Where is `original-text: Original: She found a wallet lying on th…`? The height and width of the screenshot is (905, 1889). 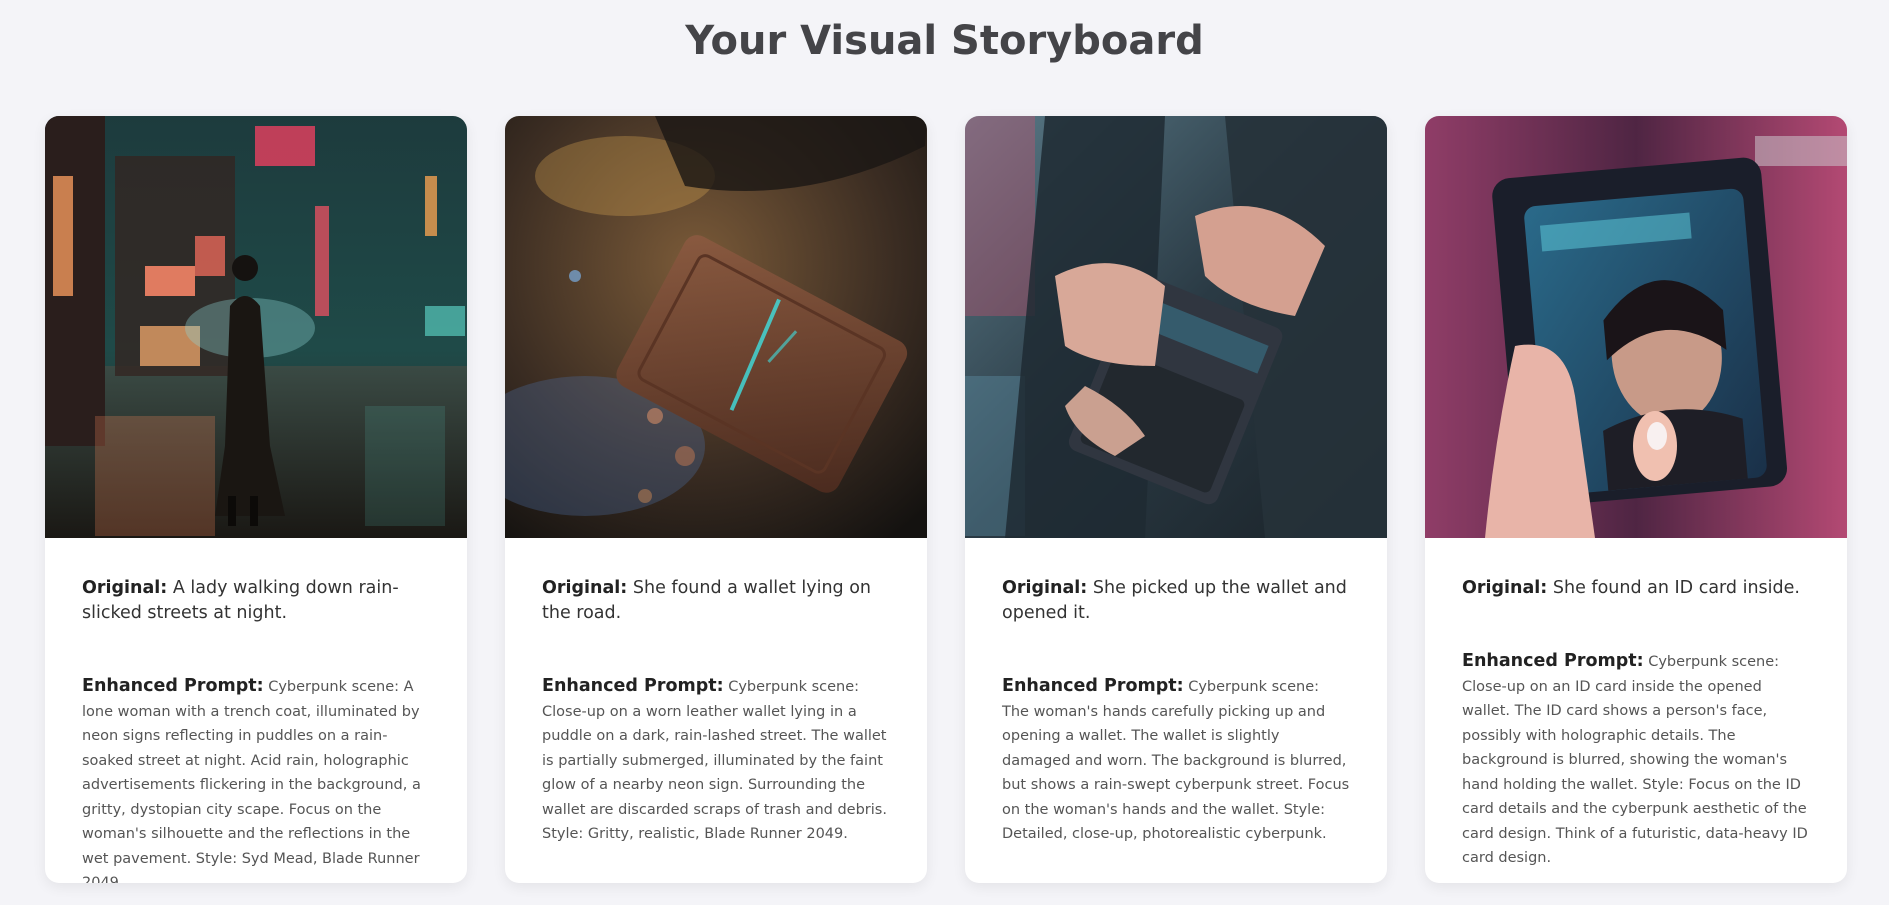 original-text: Original: She found a wallet lying on th… is located at coordinates (716, 601).